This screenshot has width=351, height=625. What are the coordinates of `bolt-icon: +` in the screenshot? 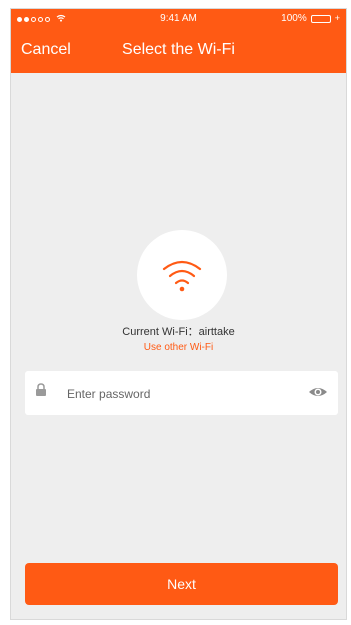 It's located at (337, 18).